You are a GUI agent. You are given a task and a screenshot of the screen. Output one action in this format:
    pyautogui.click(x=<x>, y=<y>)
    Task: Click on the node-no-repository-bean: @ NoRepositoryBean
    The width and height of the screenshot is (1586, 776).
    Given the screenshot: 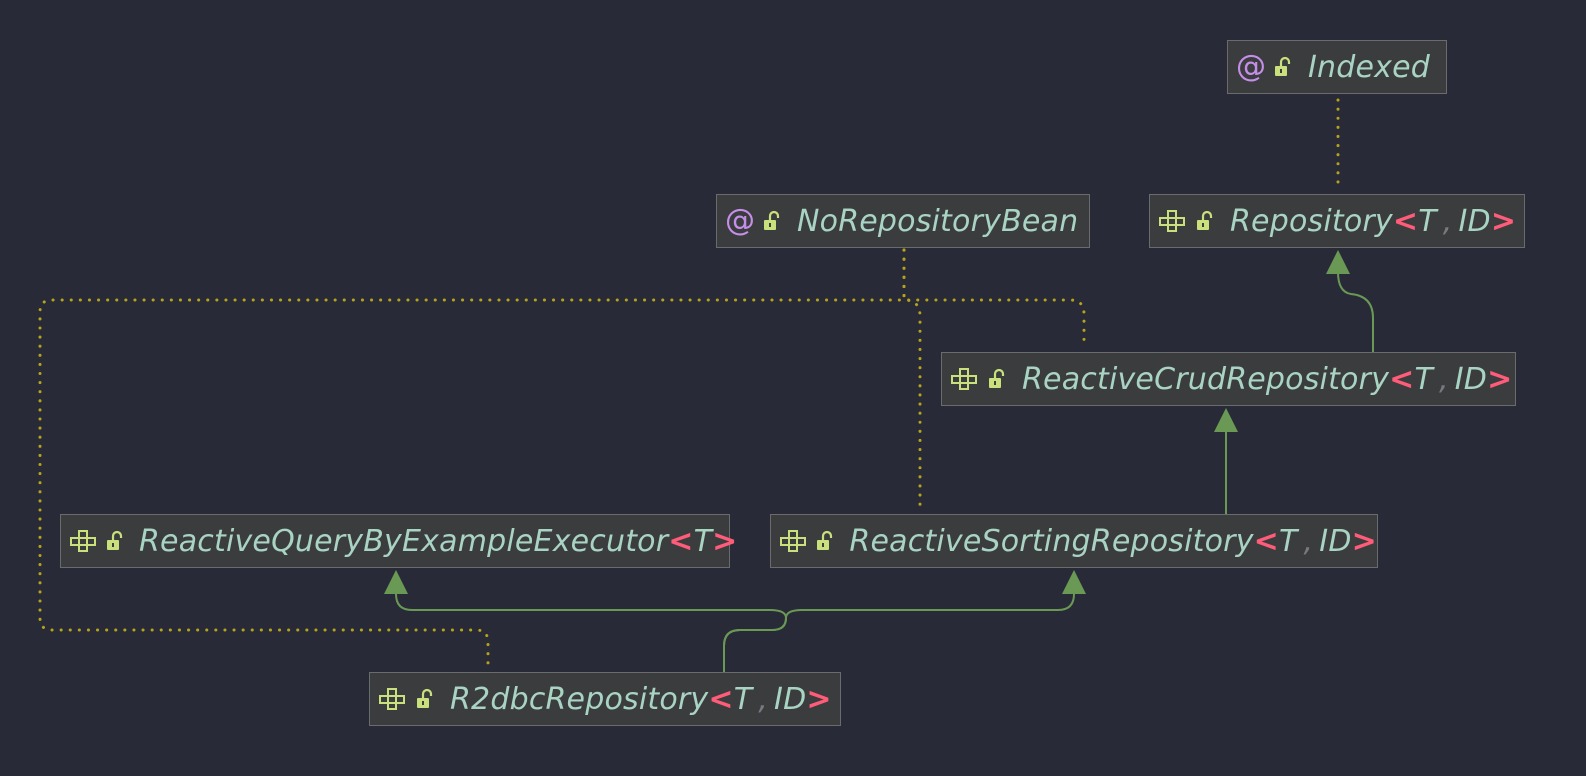 What is the action you would take?
    pyautogui.click(x=903, y=221)
    